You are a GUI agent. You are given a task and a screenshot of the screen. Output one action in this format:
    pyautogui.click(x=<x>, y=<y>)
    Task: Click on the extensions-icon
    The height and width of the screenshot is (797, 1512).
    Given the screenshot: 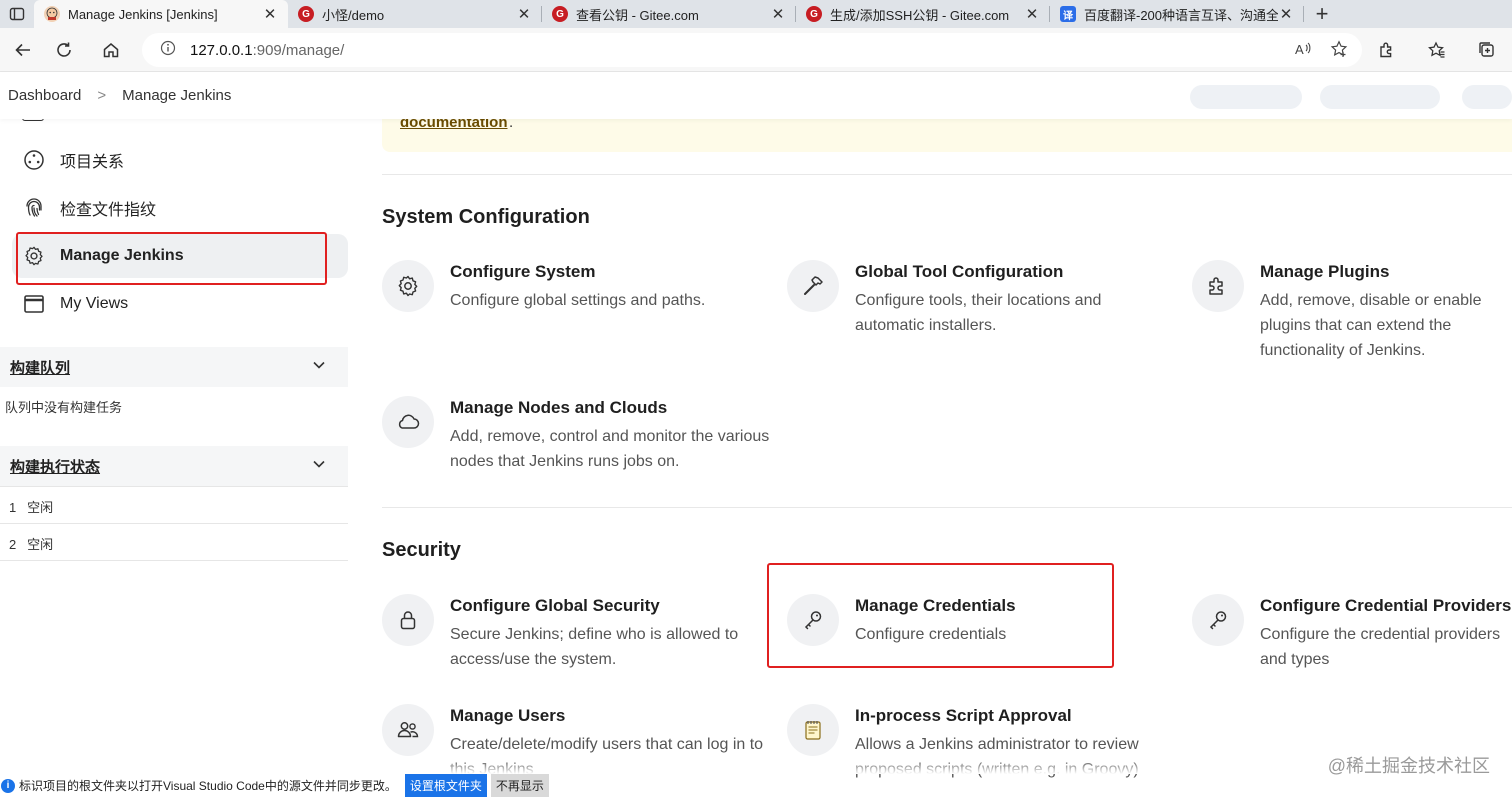 What is the action you would take?
    pyautogui.click(x=1387, y=50)
    